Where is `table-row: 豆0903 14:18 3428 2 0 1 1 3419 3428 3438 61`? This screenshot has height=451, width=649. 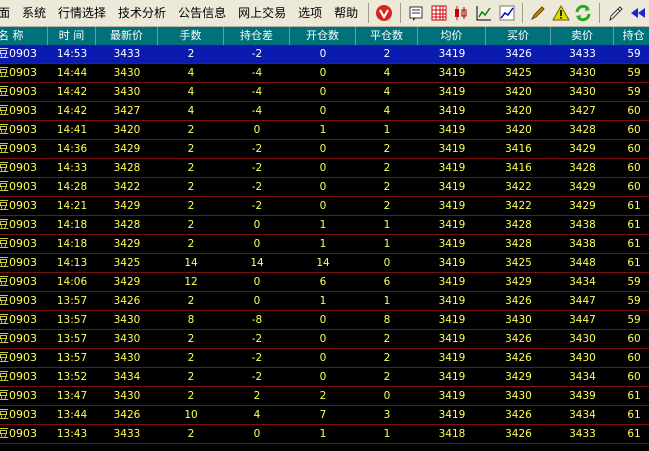
table-row: 豆0903 14:18 3428 2 0 1 1 3419 3428 3438 61 is located at coordinates (324, 225).